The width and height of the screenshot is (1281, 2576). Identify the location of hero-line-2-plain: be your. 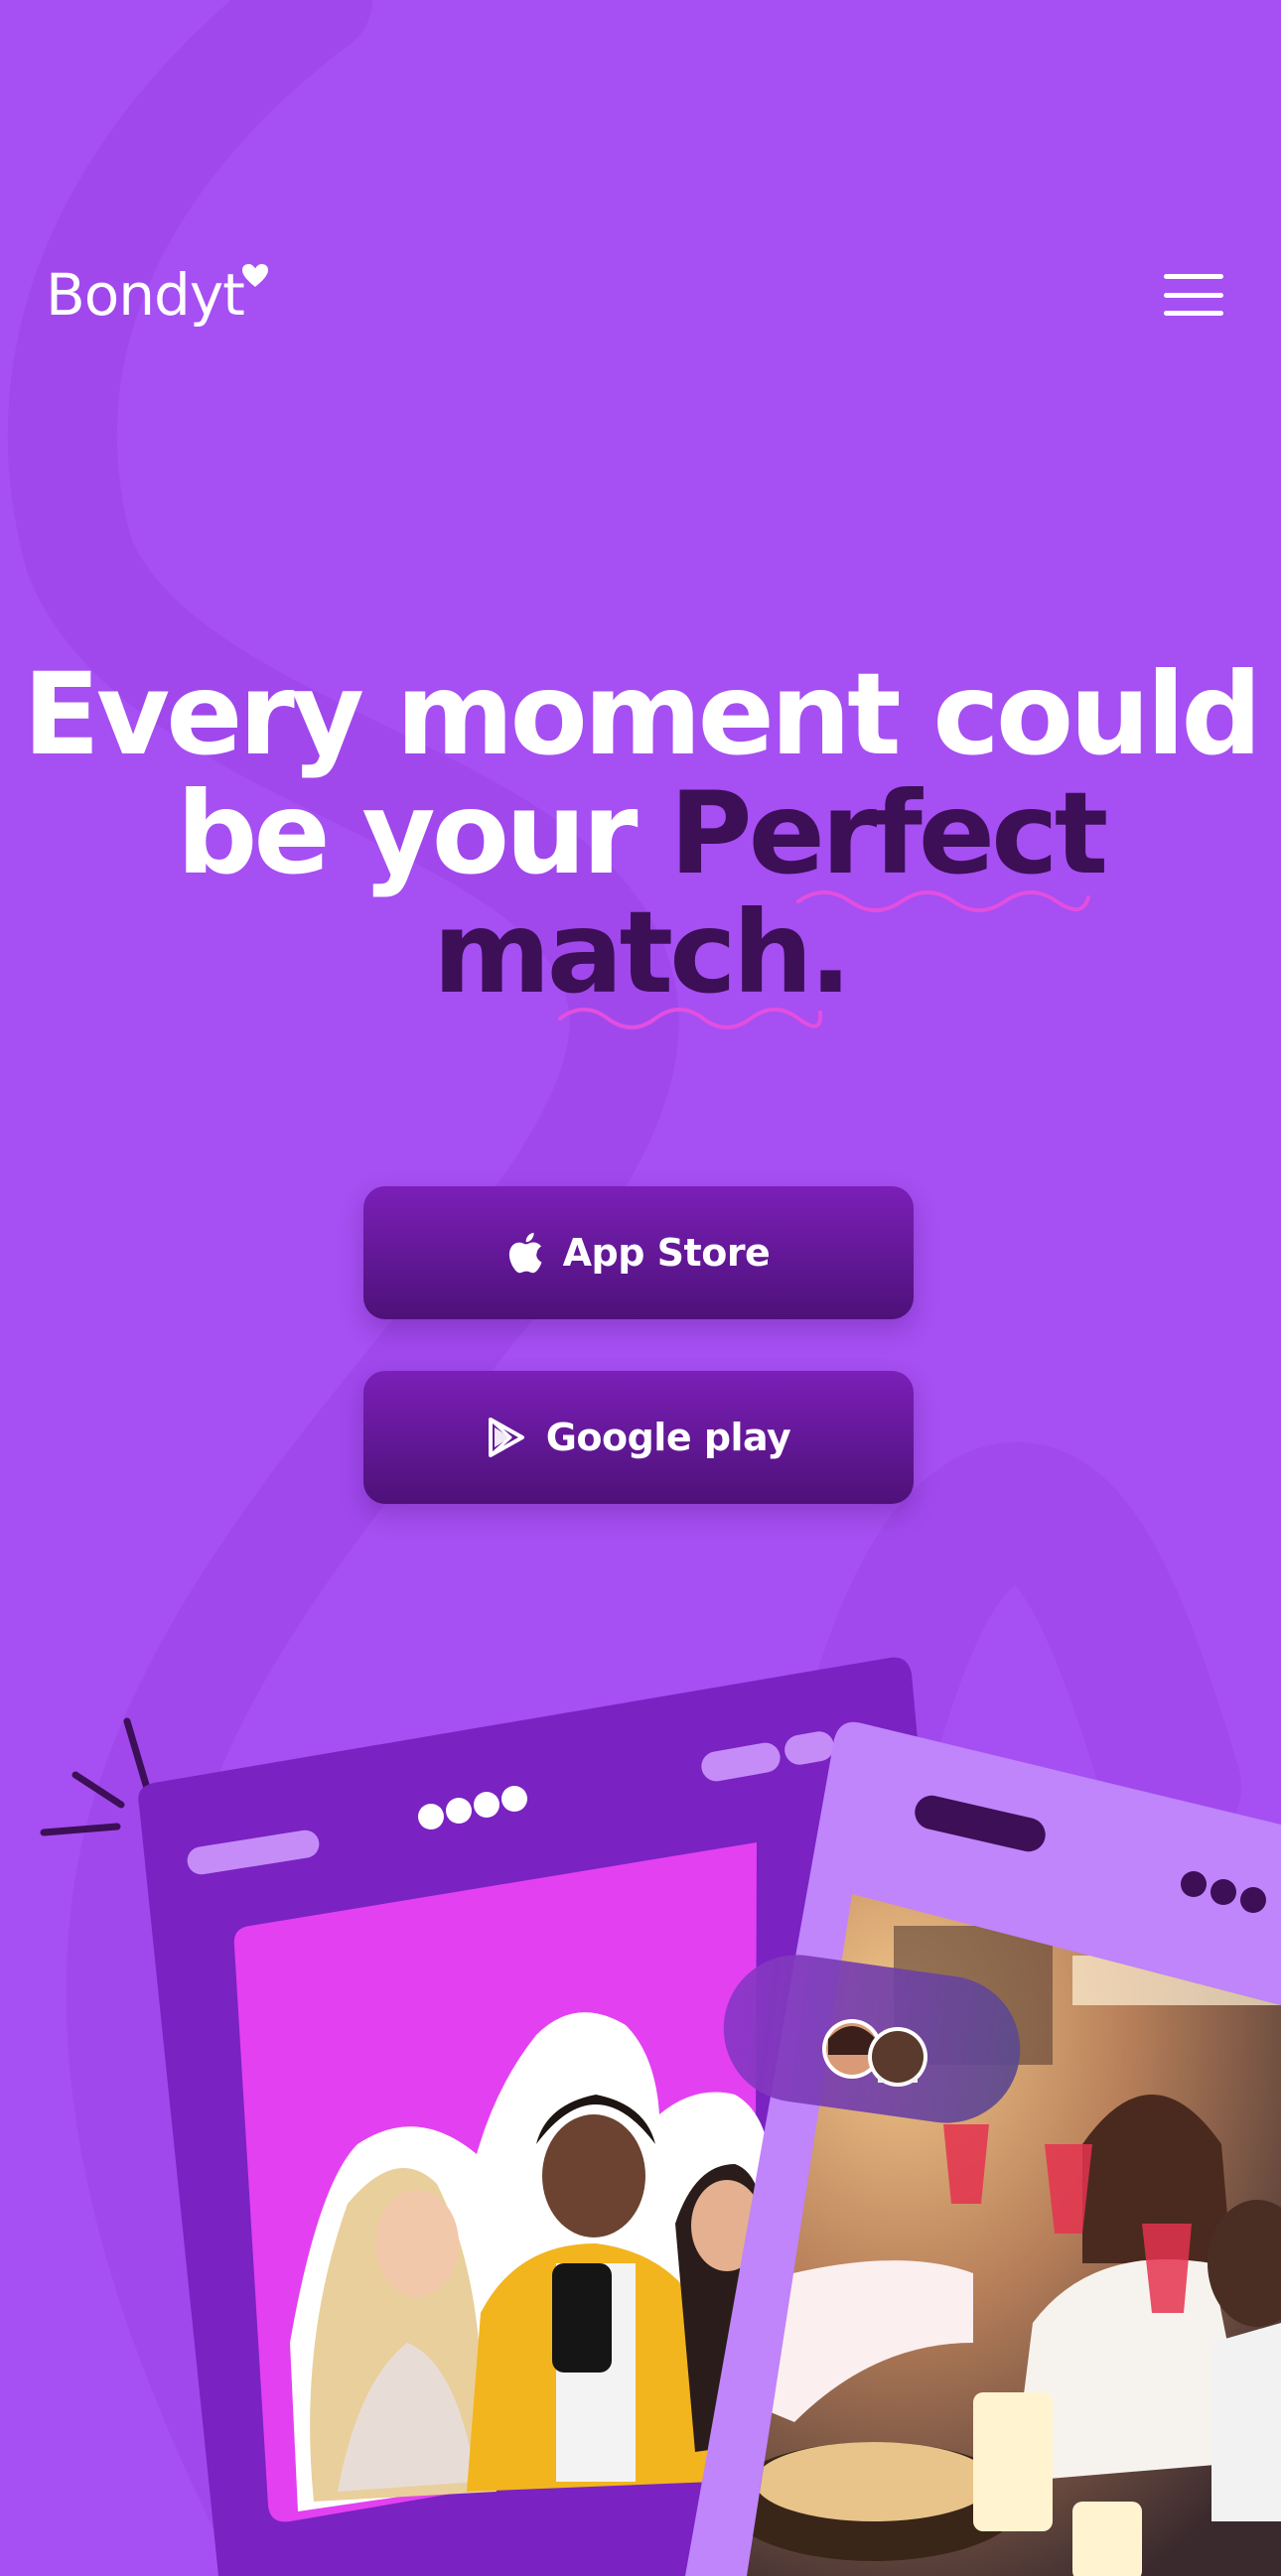
(423, 833).